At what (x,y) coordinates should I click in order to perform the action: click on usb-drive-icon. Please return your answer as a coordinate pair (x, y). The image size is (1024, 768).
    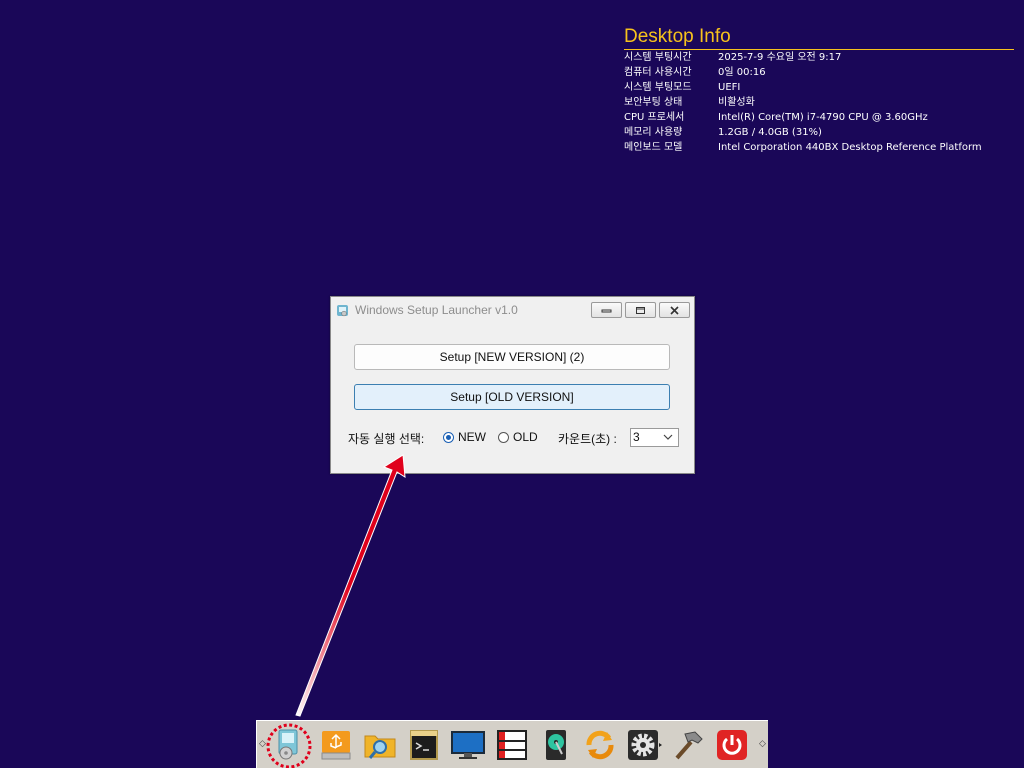
    Looking at the image, I should click on (336, 745).